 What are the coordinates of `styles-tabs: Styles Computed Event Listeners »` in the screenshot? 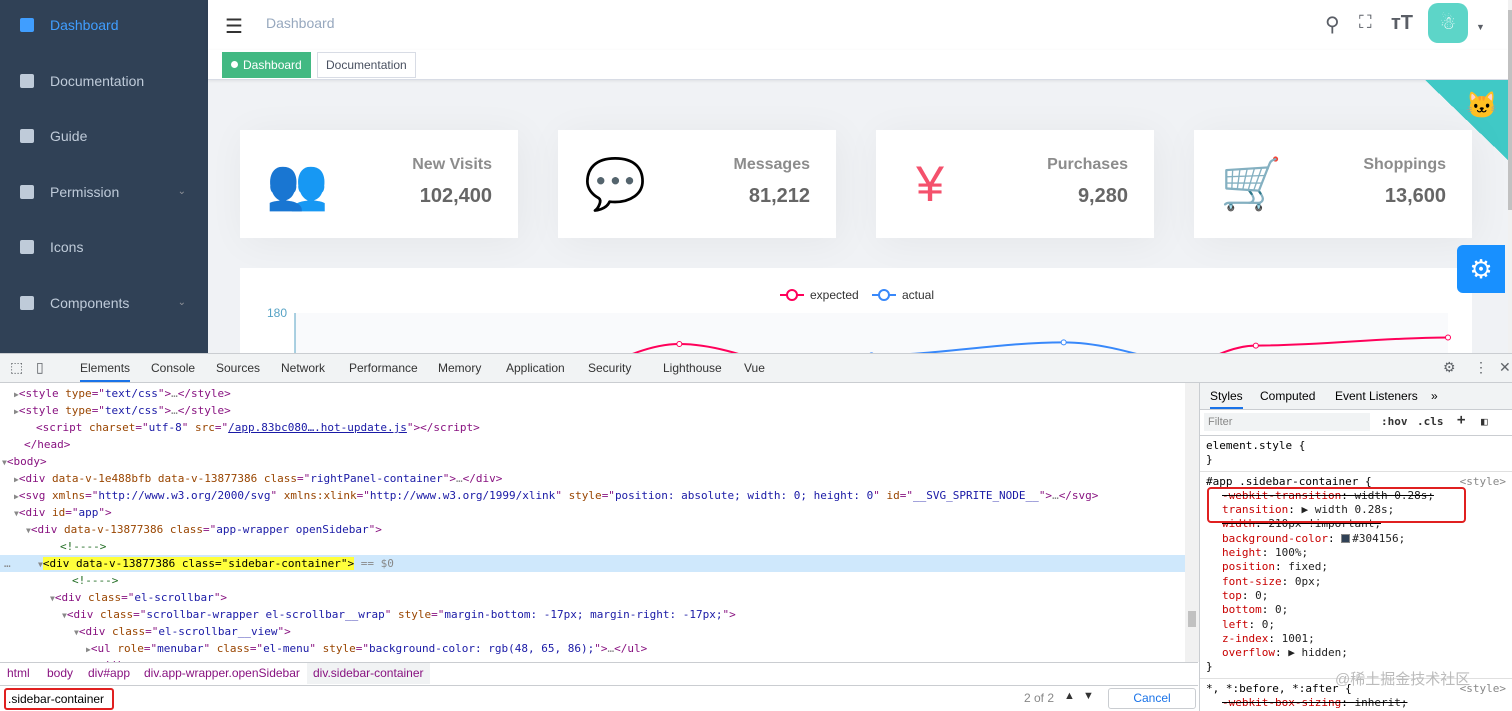 It's located at (1356, 396).